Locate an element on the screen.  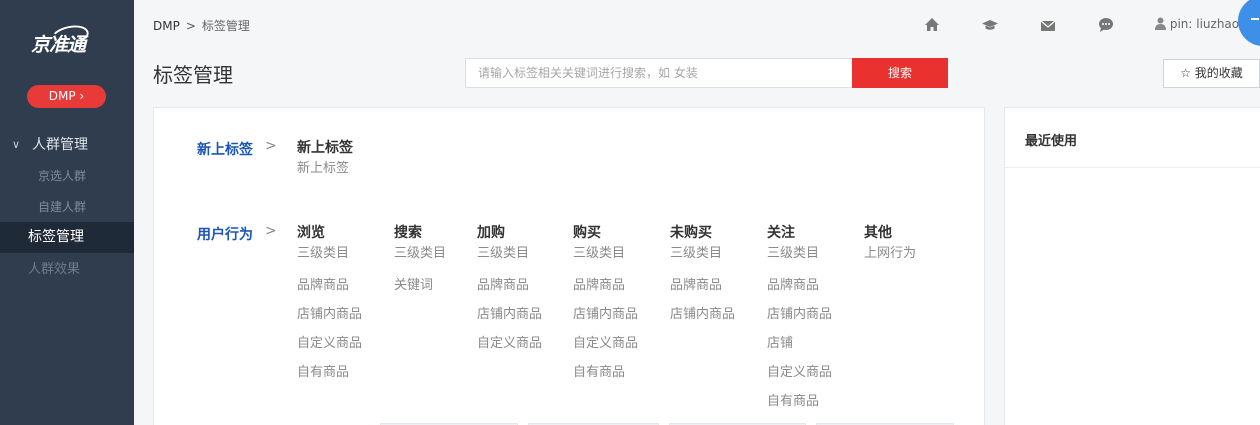
favorites-button: ☆ 我的收藏 is located at coordinates (1211, 73).